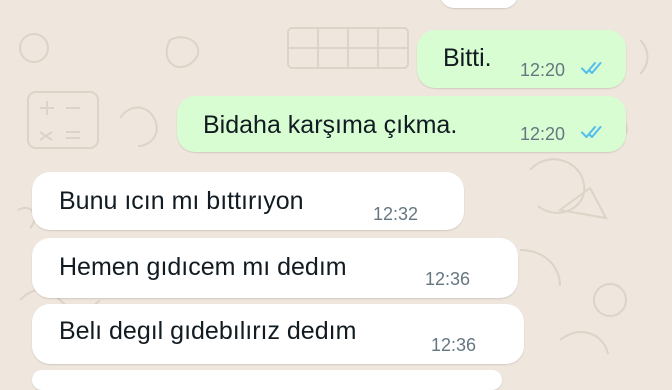 This screenshot has height=390, width=672. What do you see at coordinates (181, 201) in the screenshot?
I see `message-text: Bunu ıcın mı bıttırıyon` at bounding box center [181, 201].